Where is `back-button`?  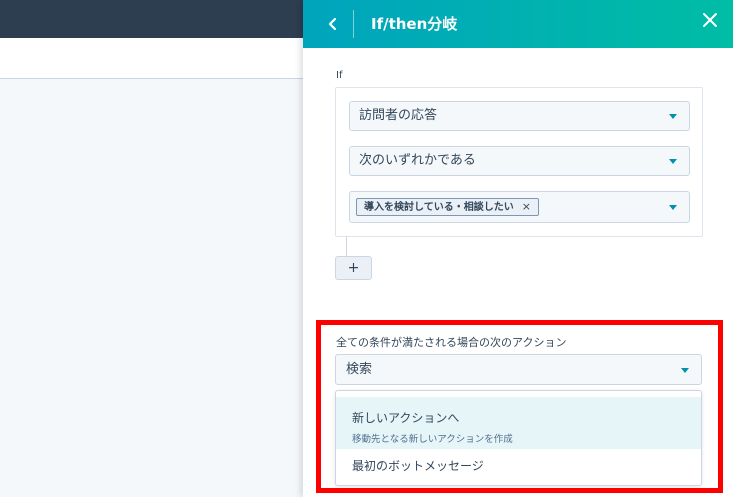
back-button is located at coordinates (333, 24).